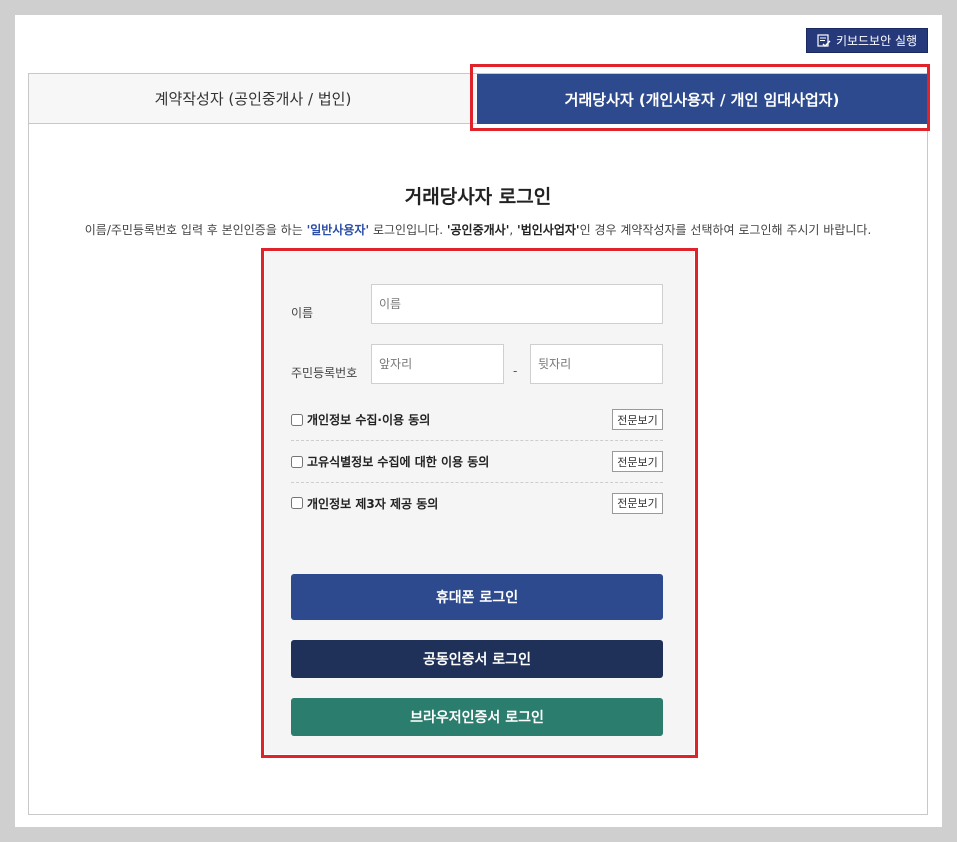 The image size is (957, 842). I want to click on agreement-third-party: 개인정보 제3자 제공 동의, so click(364, 503).